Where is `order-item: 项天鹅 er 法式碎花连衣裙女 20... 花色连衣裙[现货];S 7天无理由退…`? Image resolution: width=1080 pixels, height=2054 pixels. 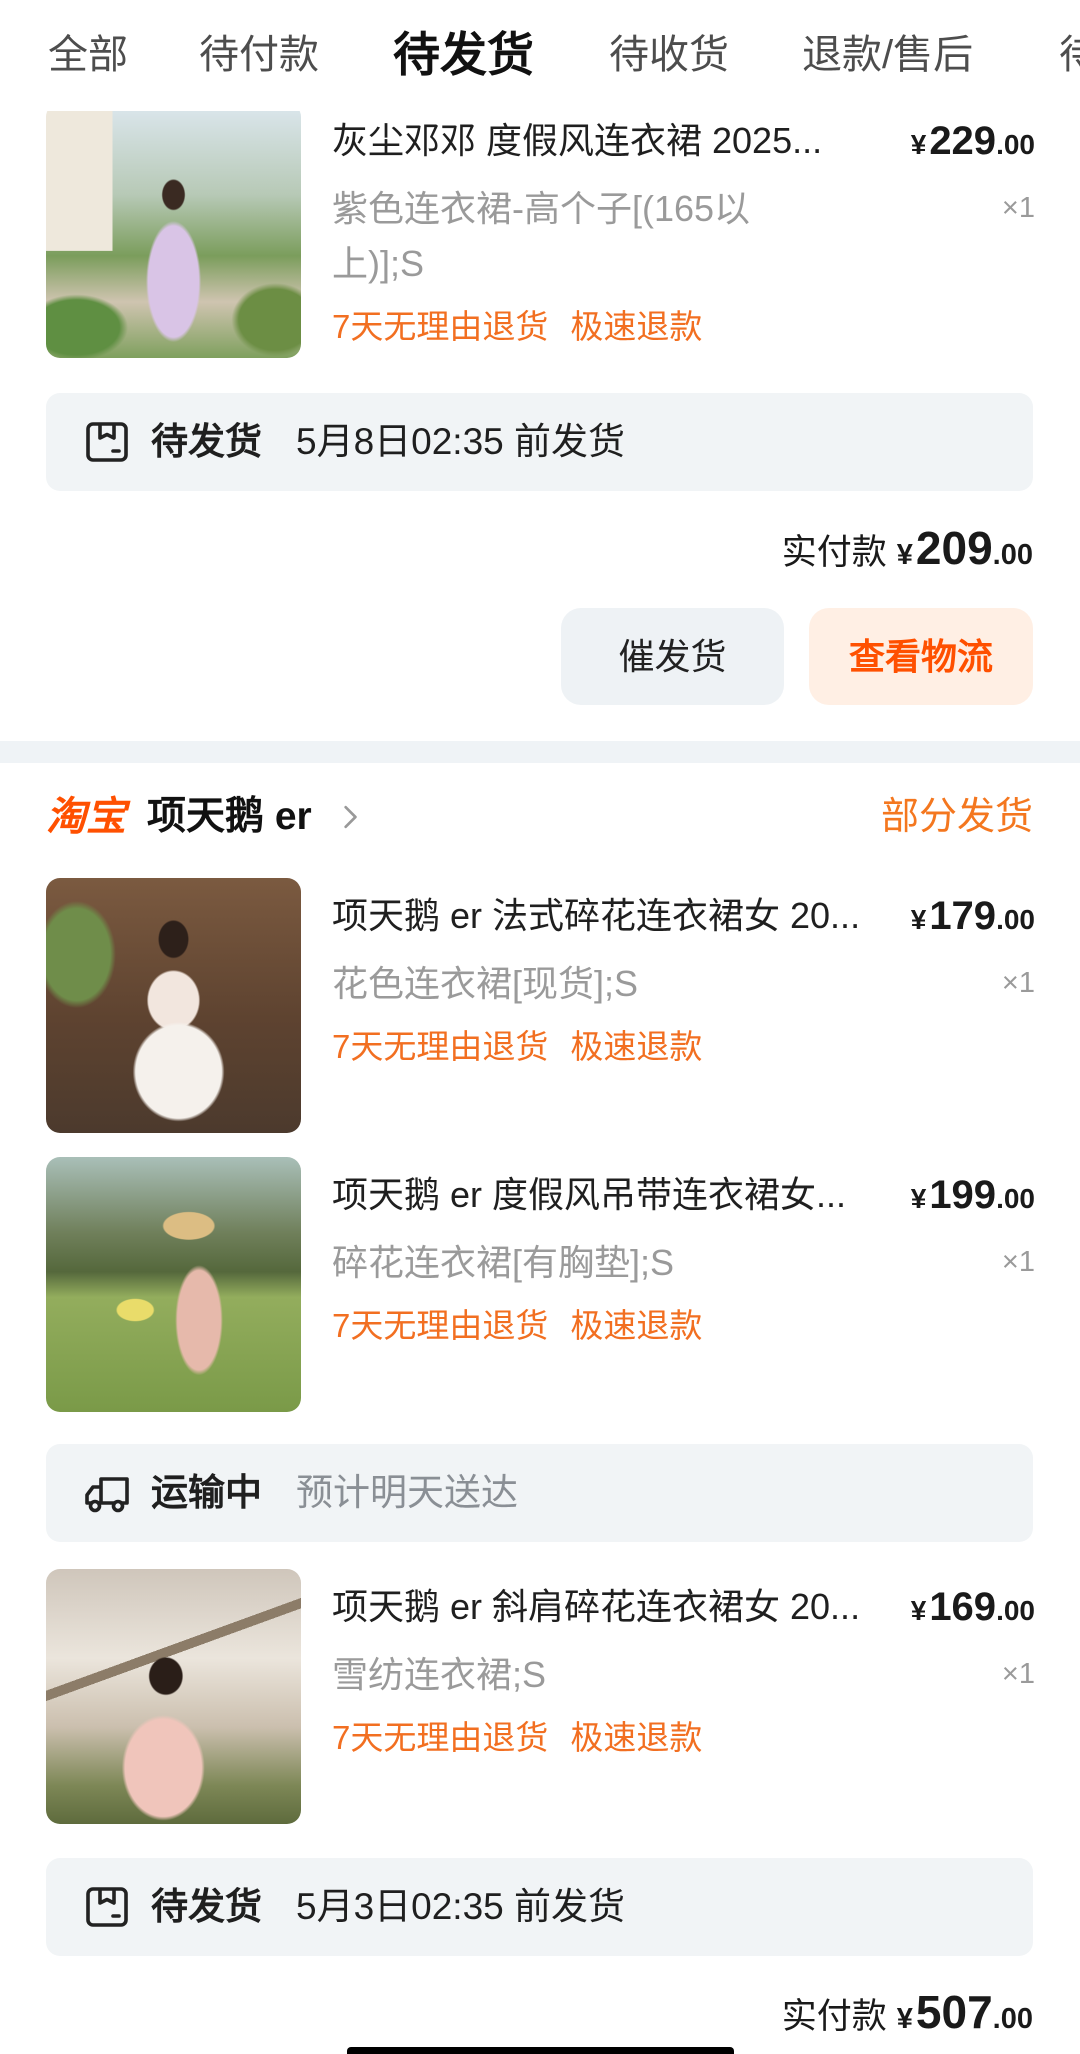 order-item: 项天鹅 er 法式碎花连衣裙女 20... 花色连衣裙[现货];S 7天无理由退… is located at coordinates (540, 1005).